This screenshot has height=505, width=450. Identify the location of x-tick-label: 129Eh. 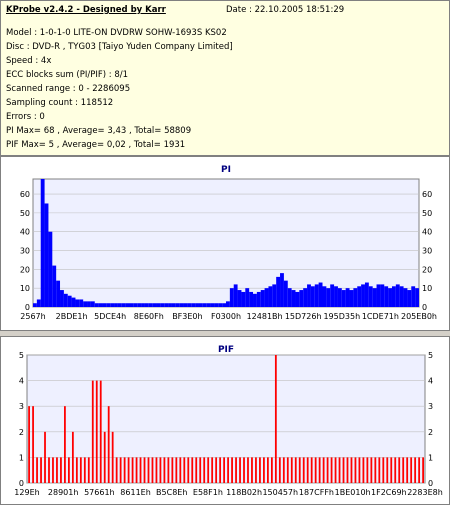
(26, 492).